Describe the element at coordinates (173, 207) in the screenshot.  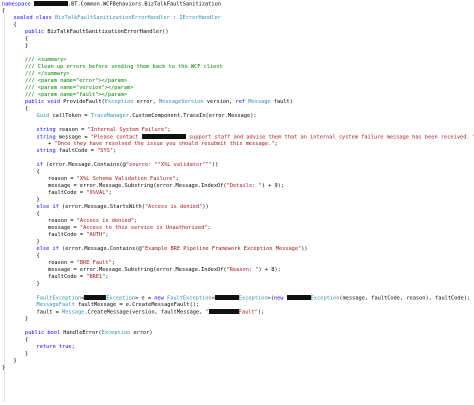
I see `string-token: "Access is denied"` at that location.